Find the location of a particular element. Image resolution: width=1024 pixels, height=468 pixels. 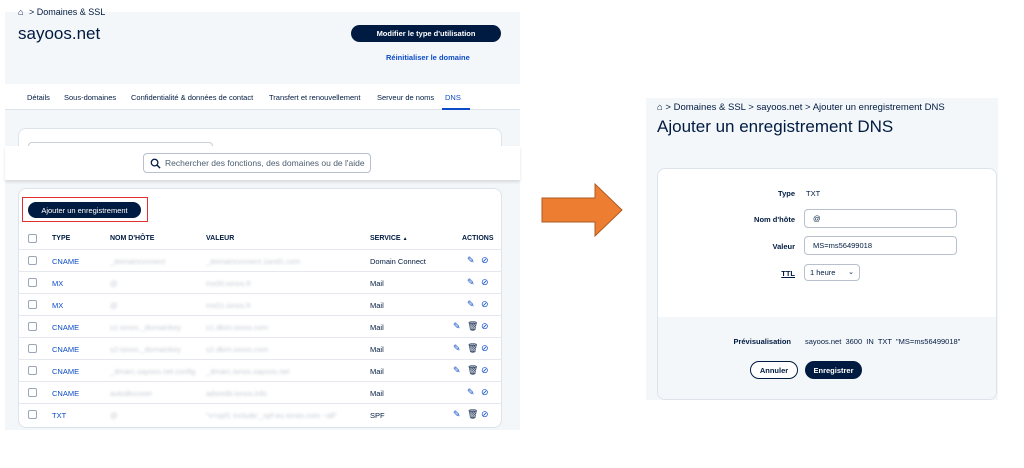

modify-usage-button: Modifier le type d'utilisation is located at coordinates (426, 33).